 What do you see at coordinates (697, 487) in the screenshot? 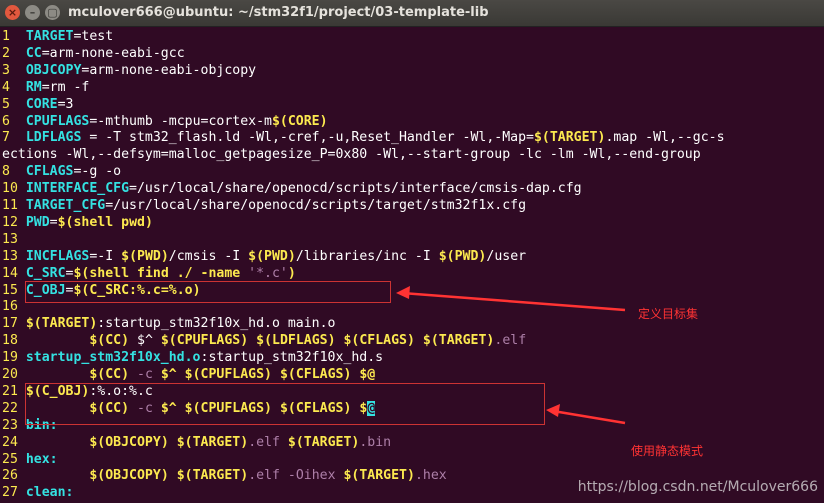
I see `watermark-text: https://blog.csdn.net/Mculover666` at bounding box center [697, 487].